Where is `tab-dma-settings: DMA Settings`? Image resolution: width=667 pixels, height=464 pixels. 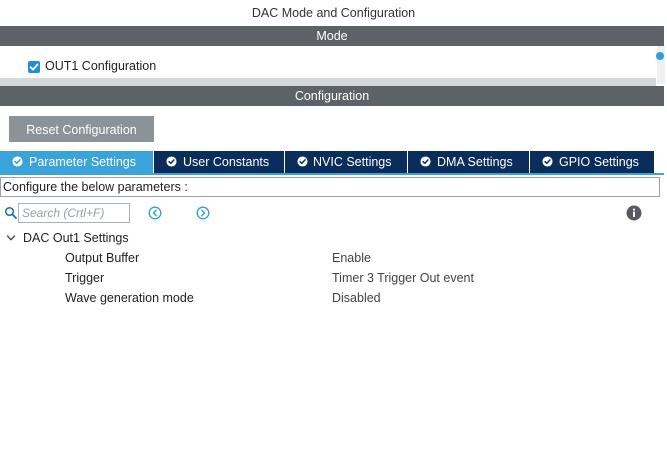 tab-dma-settings: DMA Settings is located at coordinates (469, 162).